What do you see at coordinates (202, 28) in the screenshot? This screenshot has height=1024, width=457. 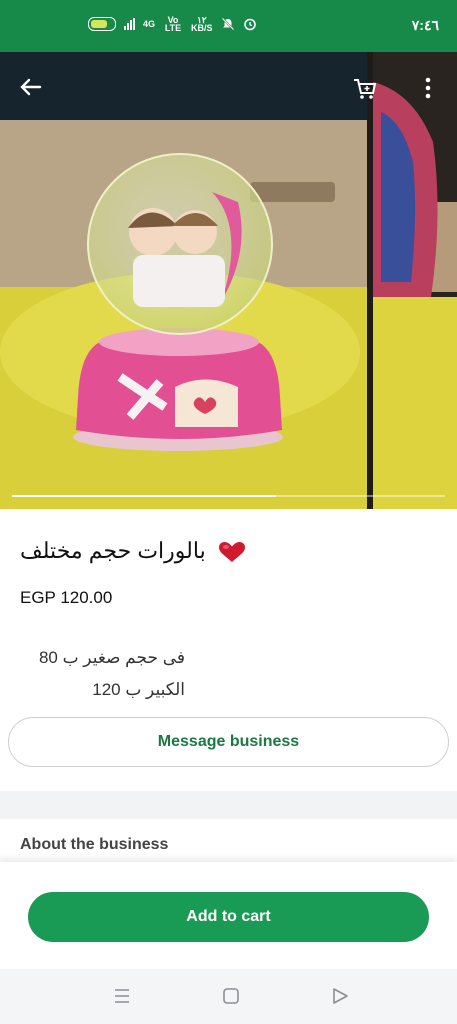 I see `network-speed-unit: KB/S` at bounding box center [202, 28].